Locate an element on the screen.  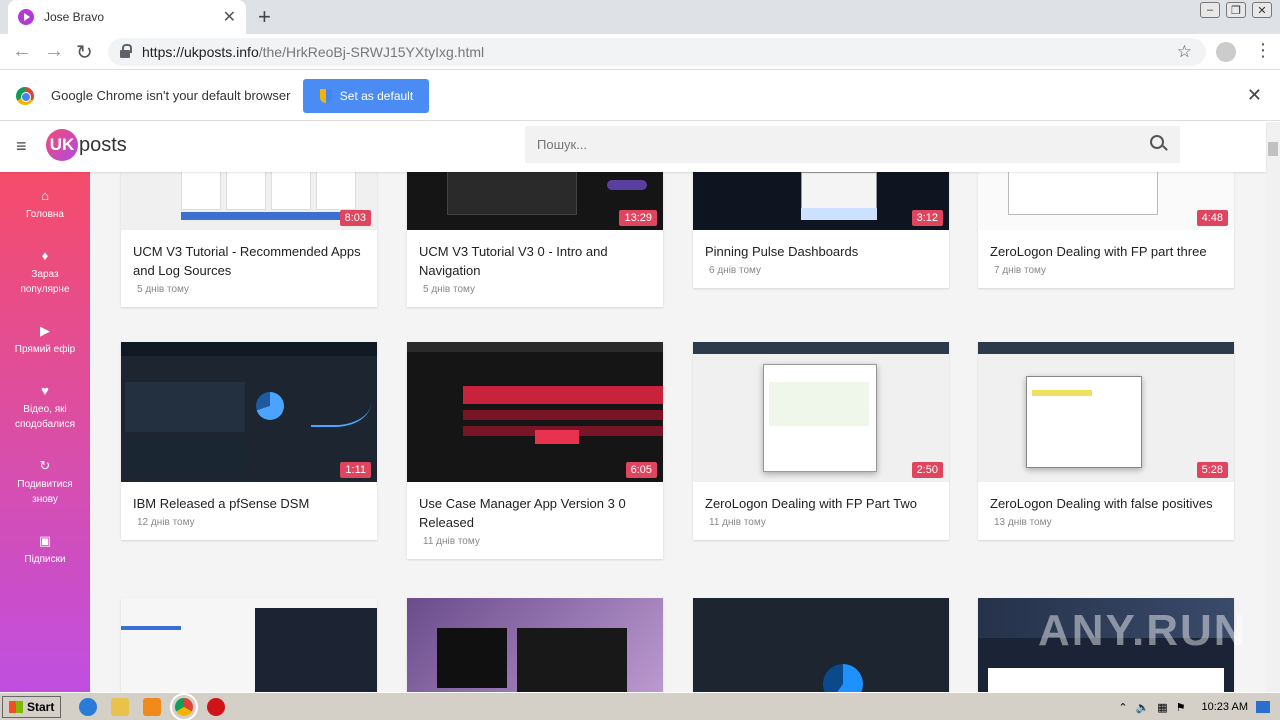
play-icon: ▶ is located at coordinates (45, 330).